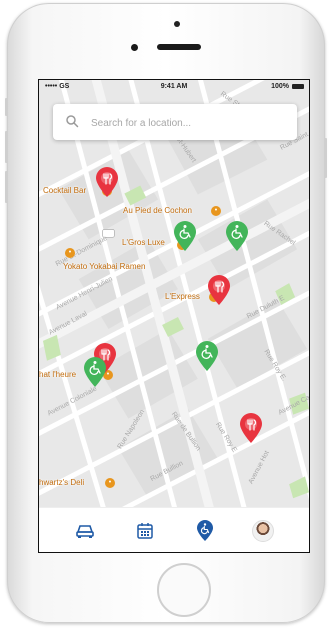 This screenshot has width=334, height=629. I want to click on battery-percent: 100%, so click(280, 86).